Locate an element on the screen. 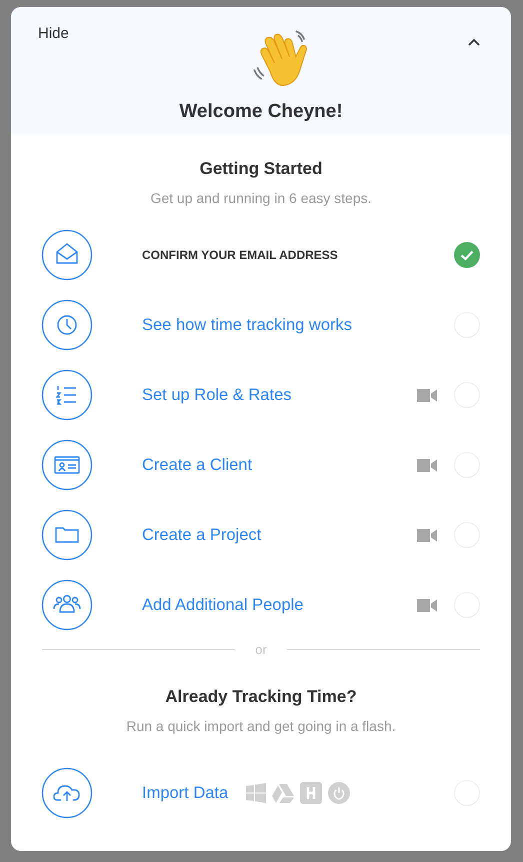 The image size is (523, 862). windows-logo-icon is located at coordinates (256, 793).